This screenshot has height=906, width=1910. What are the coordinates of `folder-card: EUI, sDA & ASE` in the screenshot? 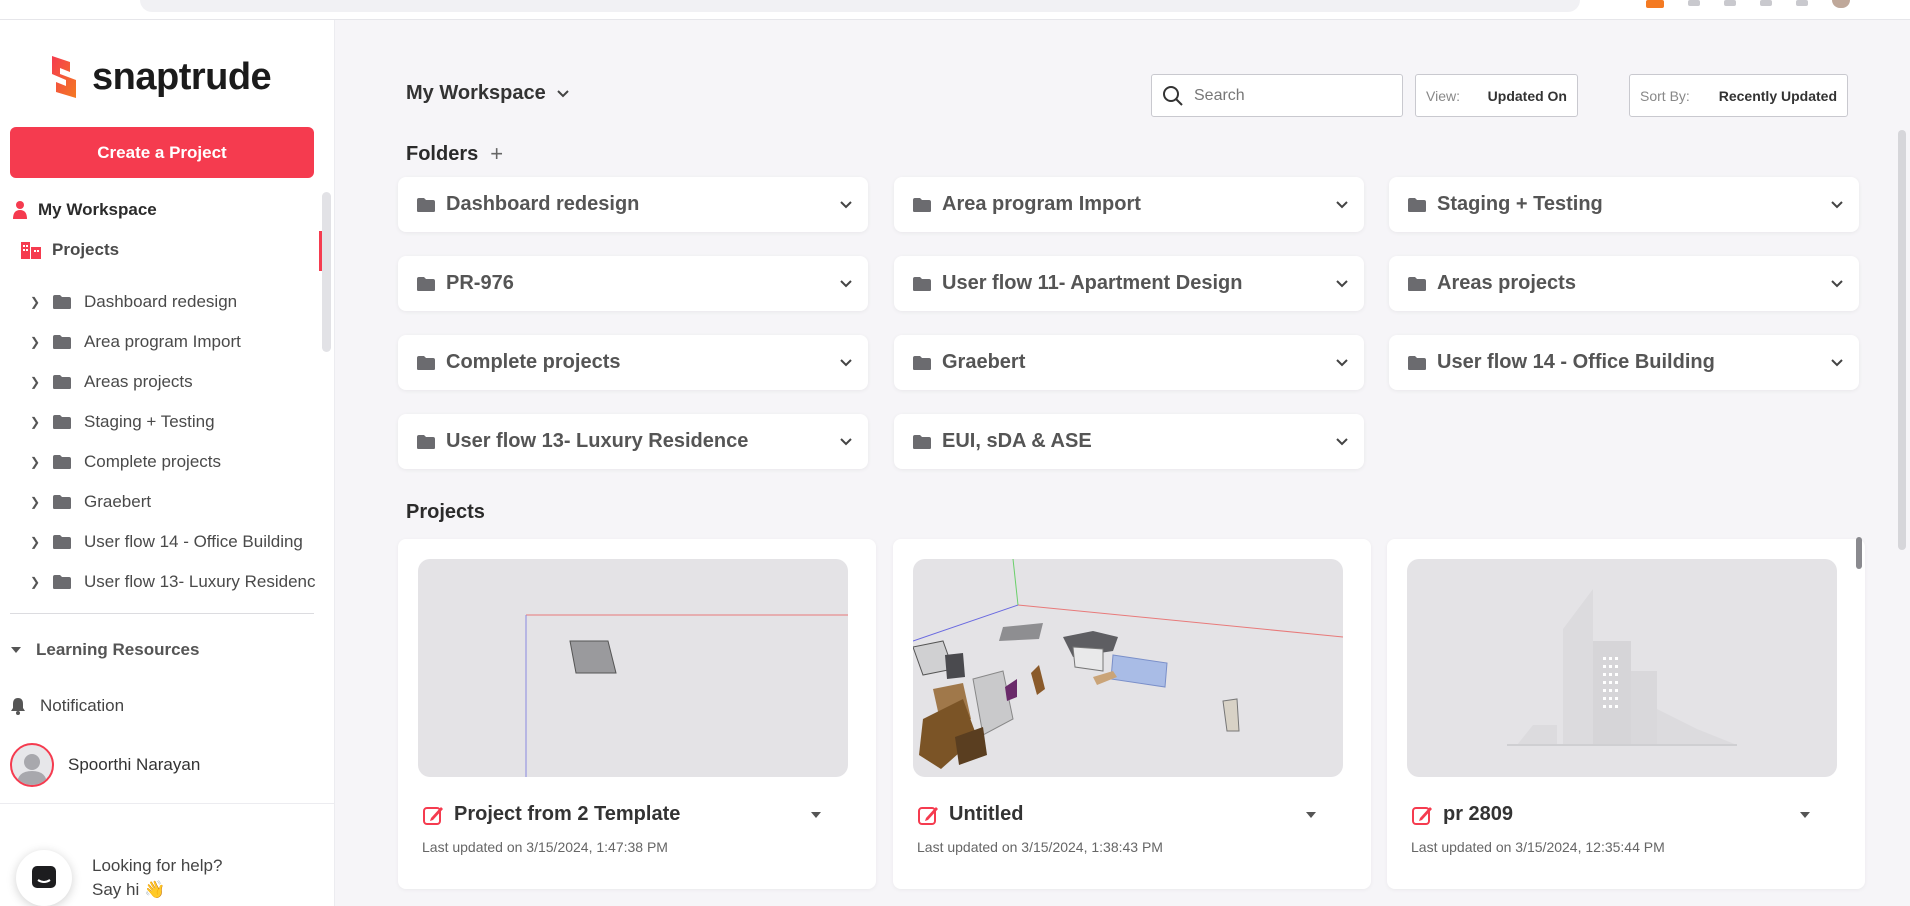 It's located at (1129, 441).